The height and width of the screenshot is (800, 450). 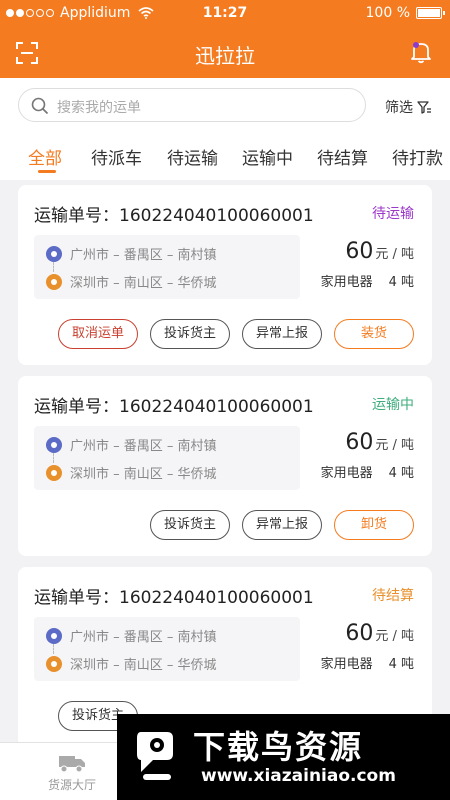 I want to click on filter-icon, so click(x=424, y=107).